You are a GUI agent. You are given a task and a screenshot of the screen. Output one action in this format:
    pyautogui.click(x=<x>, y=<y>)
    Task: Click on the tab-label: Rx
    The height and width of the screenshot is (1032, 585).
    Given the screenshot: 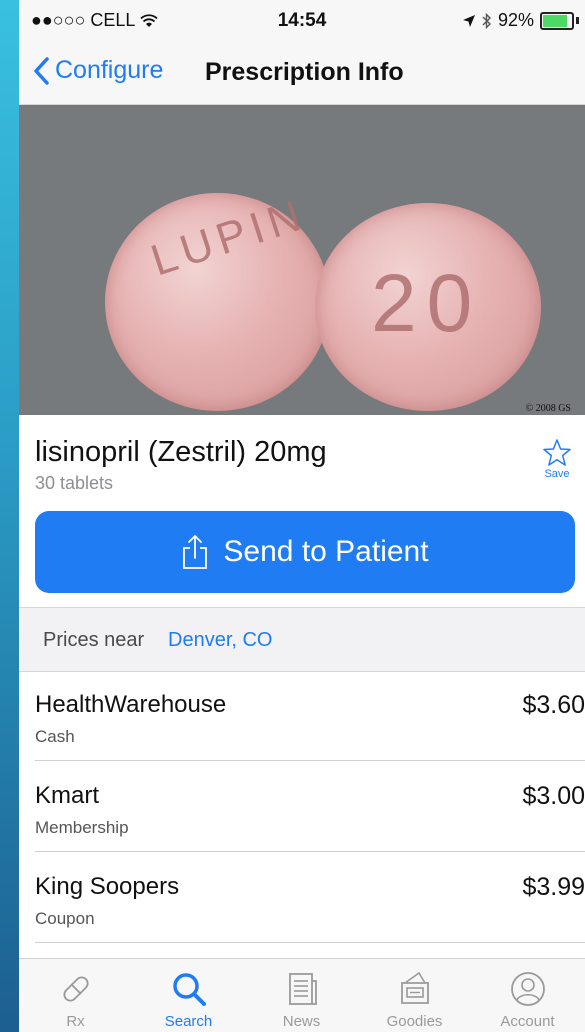 What is the action you would take?
    pyautogui.click(x=75, y=1021)
    